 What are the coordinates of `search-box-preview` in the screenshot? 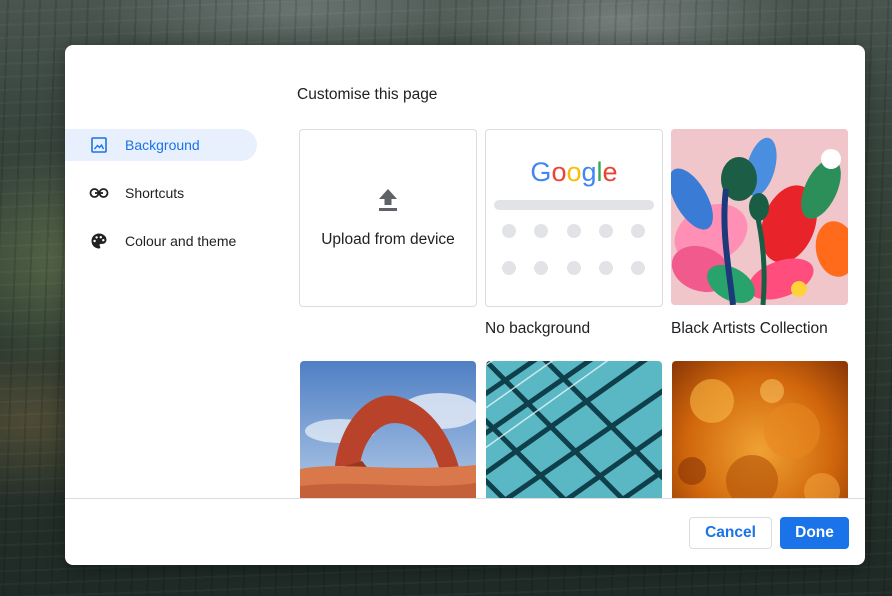 It's located at (574, 205).